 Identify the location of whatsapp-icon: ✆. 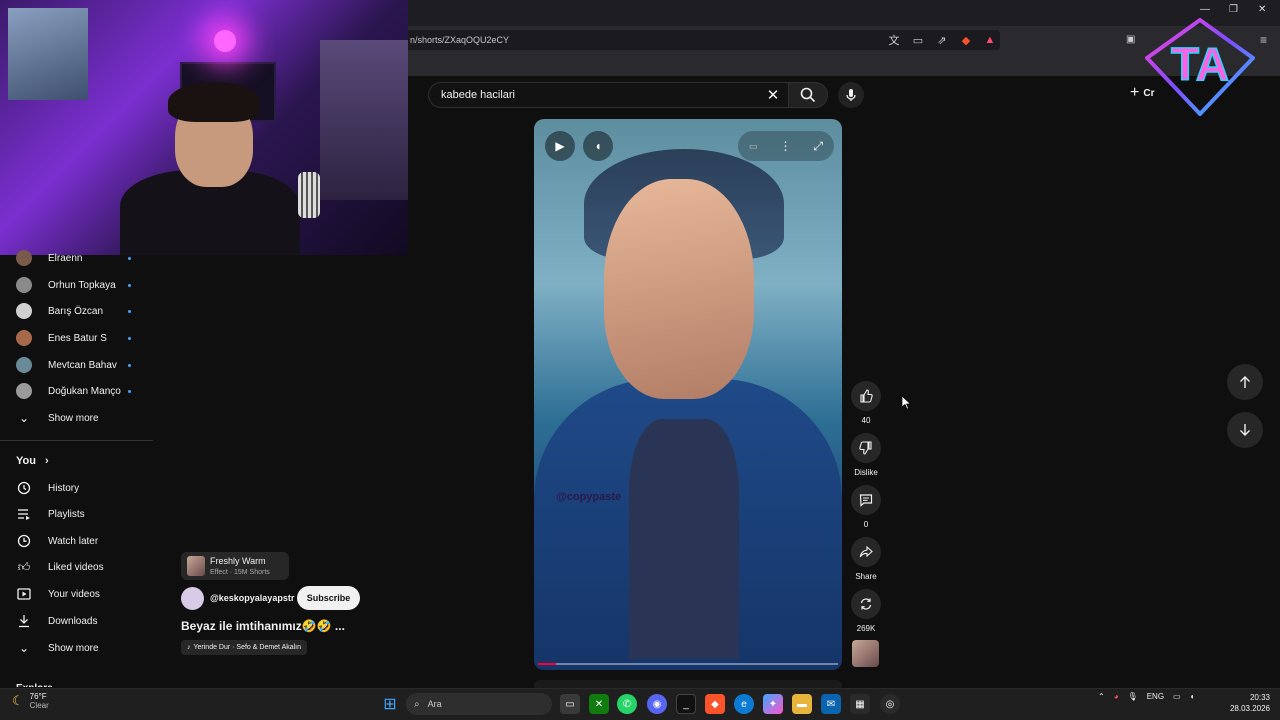
(627, 704).